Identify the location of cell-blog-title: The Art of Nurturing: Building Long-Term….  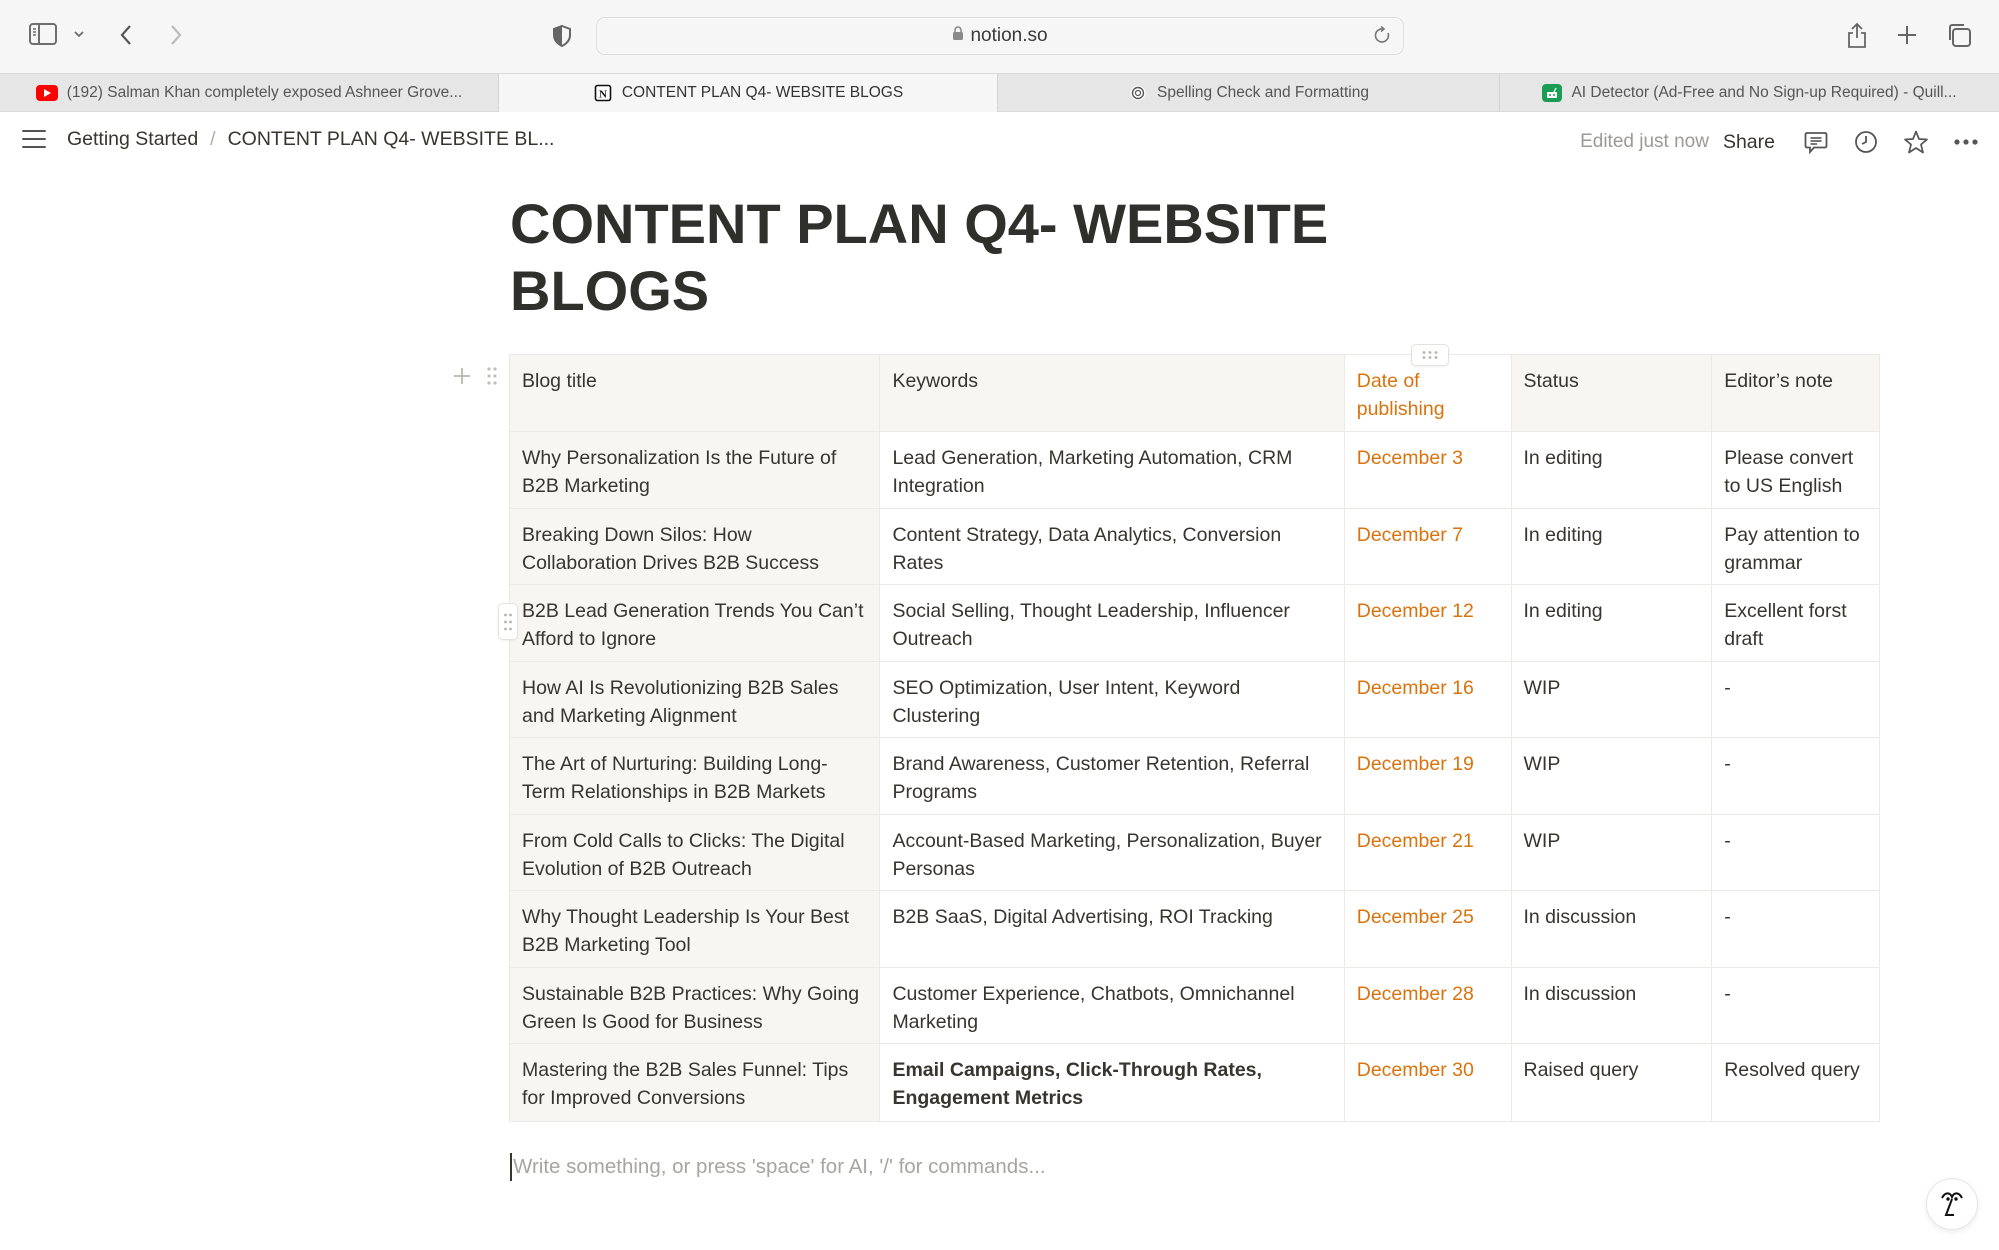
(695, 776).